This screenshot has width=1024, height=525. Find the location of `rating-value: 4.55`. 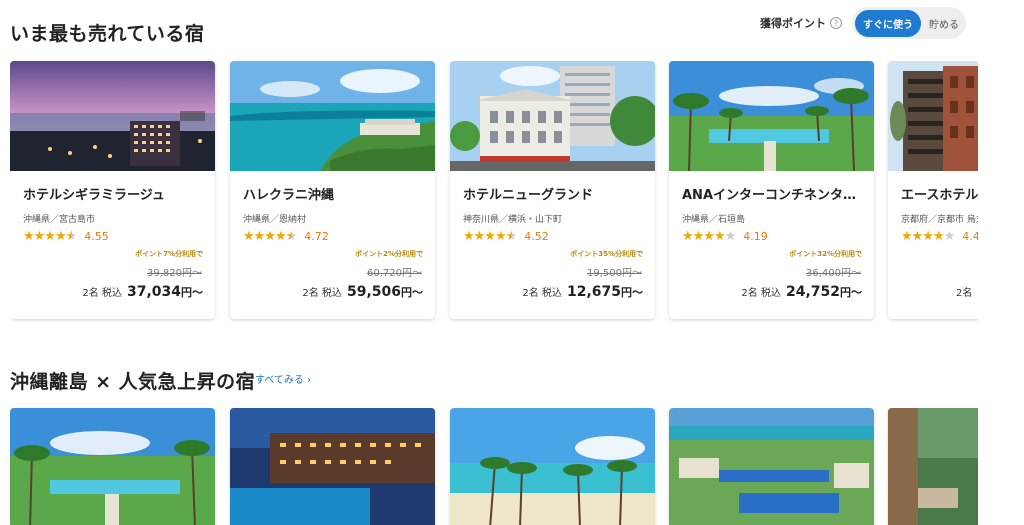

rating-value: 4.55 is located at coordinates (96, 236).